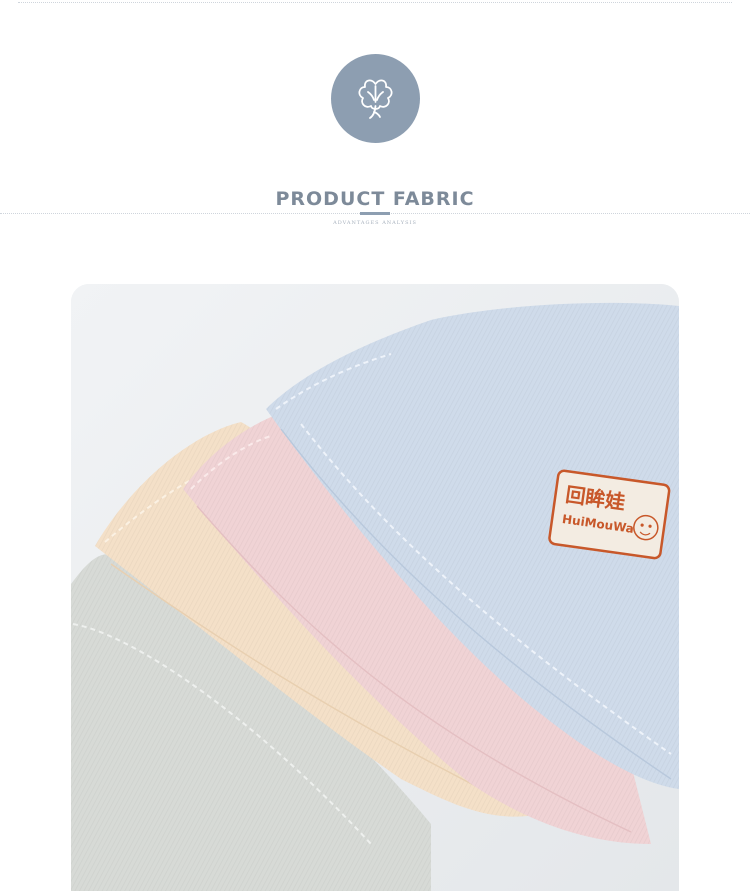  I want to click on brand-label-patch: 回眸娃 HuiMouWa, so click(609, 514).